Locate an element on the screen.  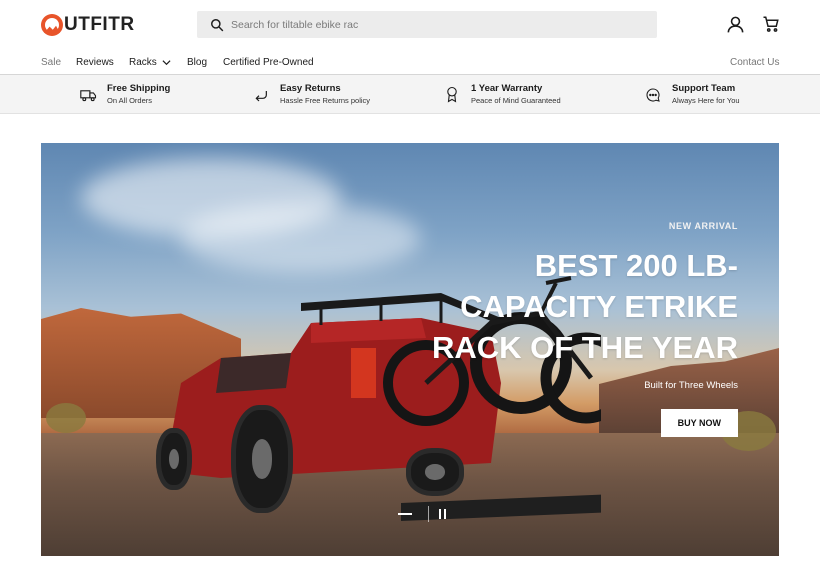
nav-label: Racks is located at coordinates (143, 62).